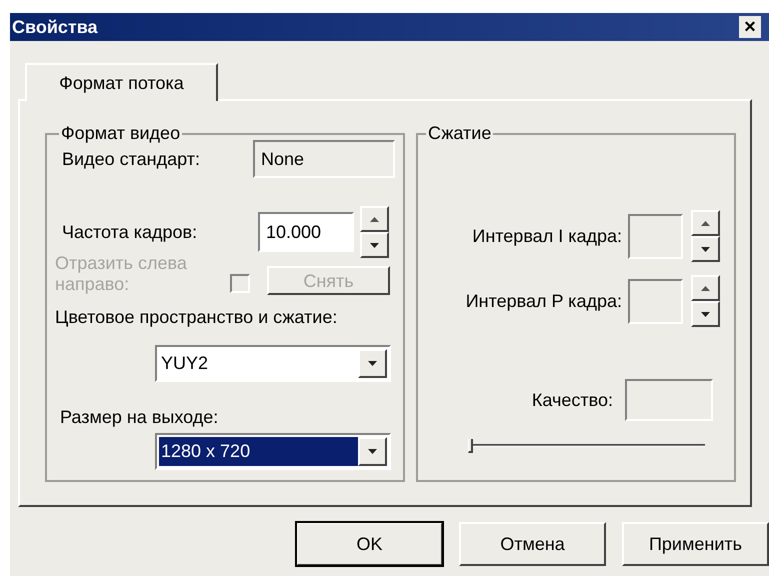  Describe the element at coordinates (130, 232) in the screenshot. I see `field-label: Частота кадров:` at that location.